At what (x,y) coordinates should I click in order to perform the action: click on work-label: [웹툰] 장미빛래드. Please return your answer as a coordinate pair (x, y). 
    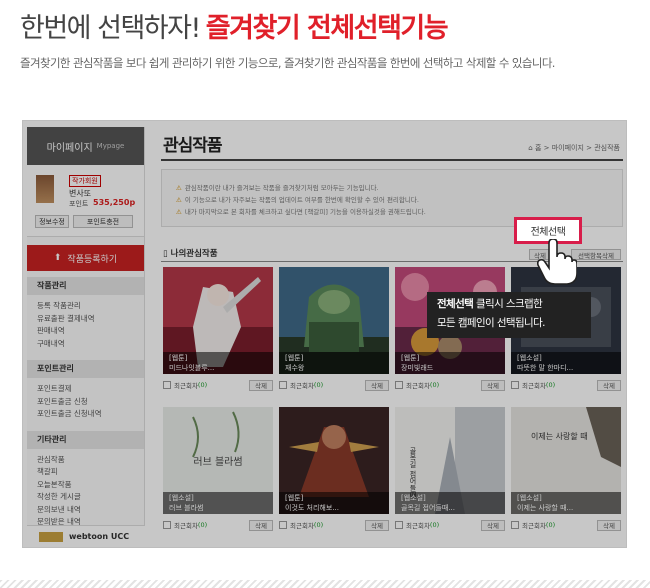
    Looking at the image, I should click on (450, 363).